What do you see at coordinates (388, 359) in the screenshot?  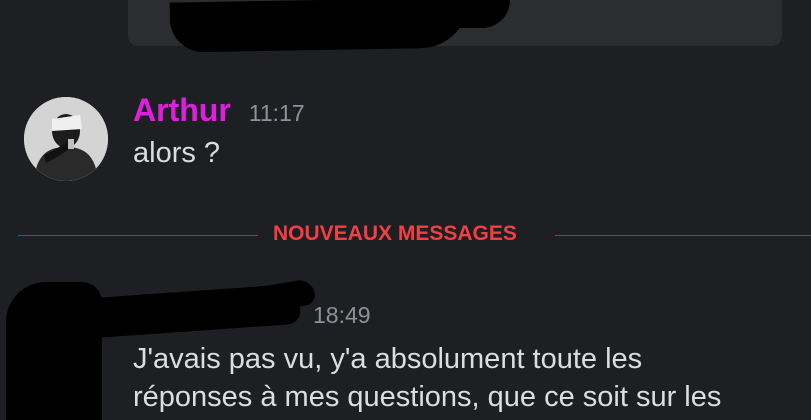 I see `message-line: J'avais pas vu, y'a absolument toute les` at bounding box center [388, 359].